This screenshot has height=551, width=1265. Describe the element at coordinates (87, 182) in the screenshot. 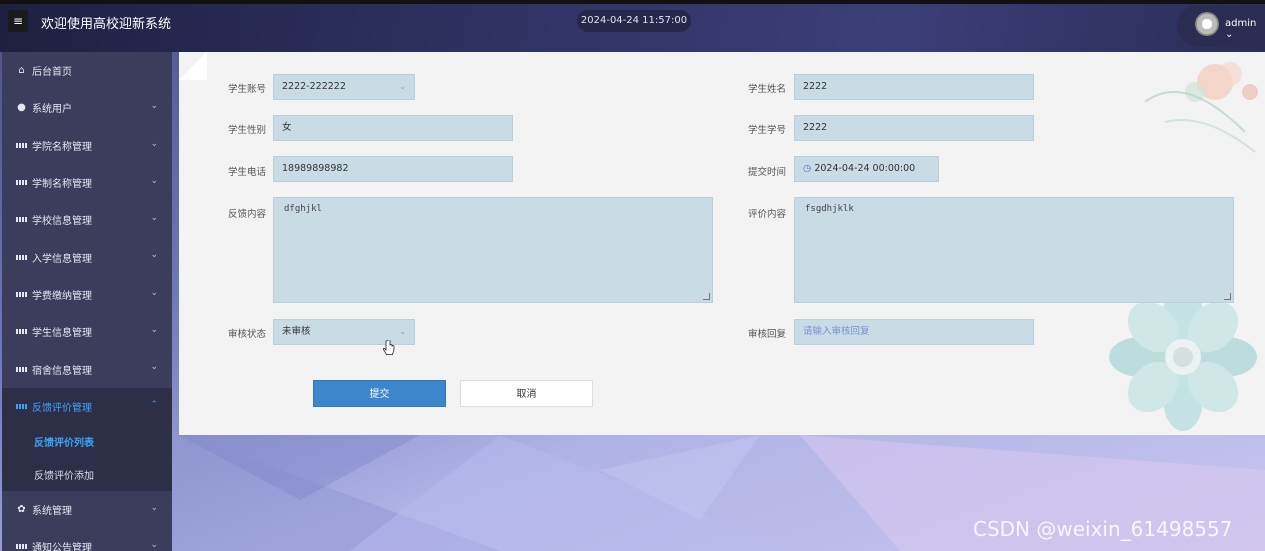

I see `sidebar-item-schooling: 学制名称管理 ⌄` at that location.